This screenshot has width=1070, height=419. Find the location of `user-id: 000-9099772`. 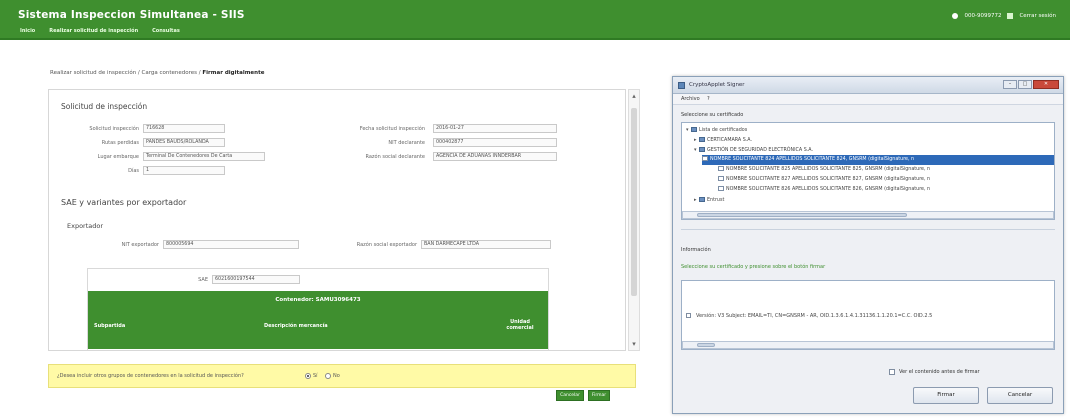

user-id: 000-9099772 is located at coordinates (982, 16).